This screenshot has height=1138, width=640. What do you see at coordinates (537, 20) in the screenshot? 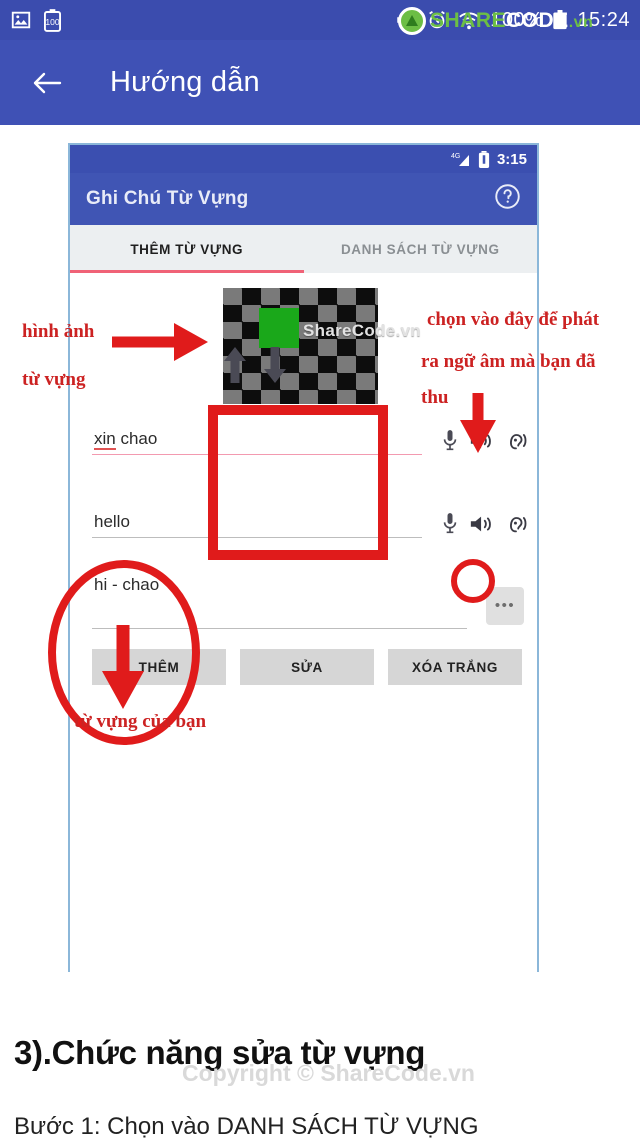
I see `wordmark-code: CODE` at bounding box center [537, 20].